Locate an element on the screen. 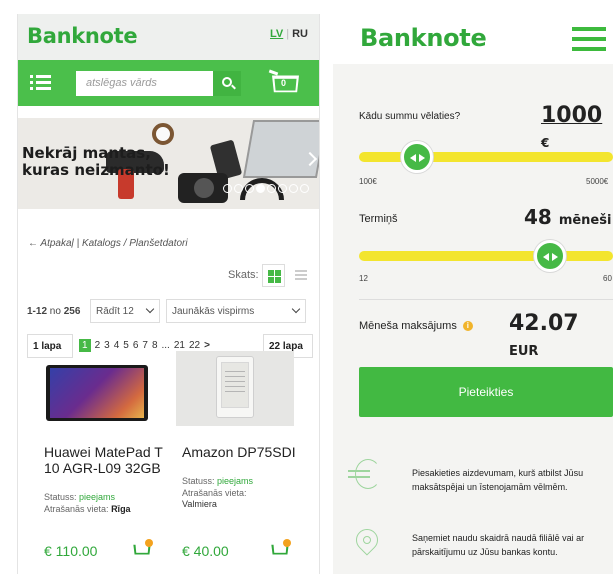  header: Banknote LV | RU is located at coordinates (168, 37).